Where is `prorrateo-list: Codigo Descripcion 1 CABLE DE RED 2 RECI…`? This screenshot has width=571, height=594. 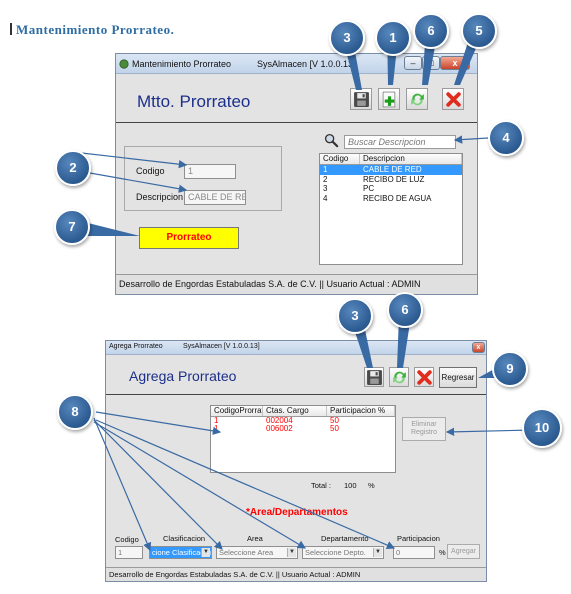
prorrateo-list: Codigo Descripcion 1 CABLE DE RED 2 RECI… is located at coordinates (391, 209).